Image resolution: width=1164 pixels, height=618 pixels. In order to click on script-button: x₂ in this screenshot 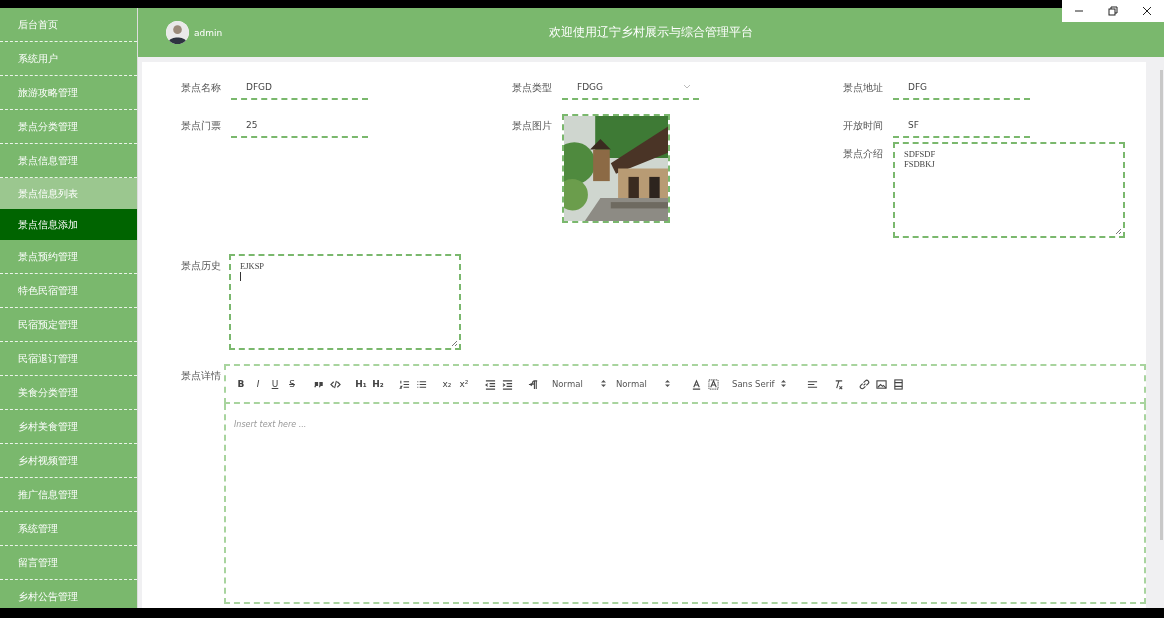, I will do `click(447, 384)`.